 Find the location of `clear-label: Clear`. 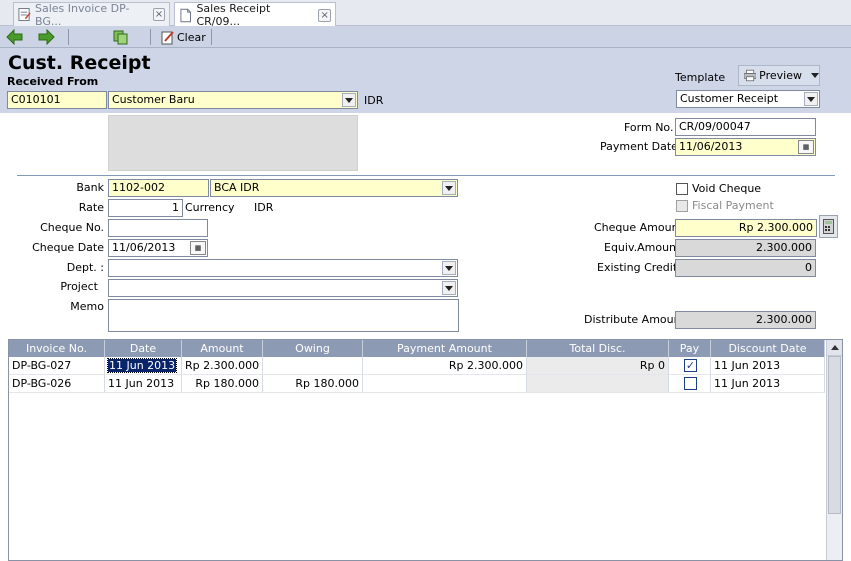

clear-label: Clear is located at coordinates (191, 37).